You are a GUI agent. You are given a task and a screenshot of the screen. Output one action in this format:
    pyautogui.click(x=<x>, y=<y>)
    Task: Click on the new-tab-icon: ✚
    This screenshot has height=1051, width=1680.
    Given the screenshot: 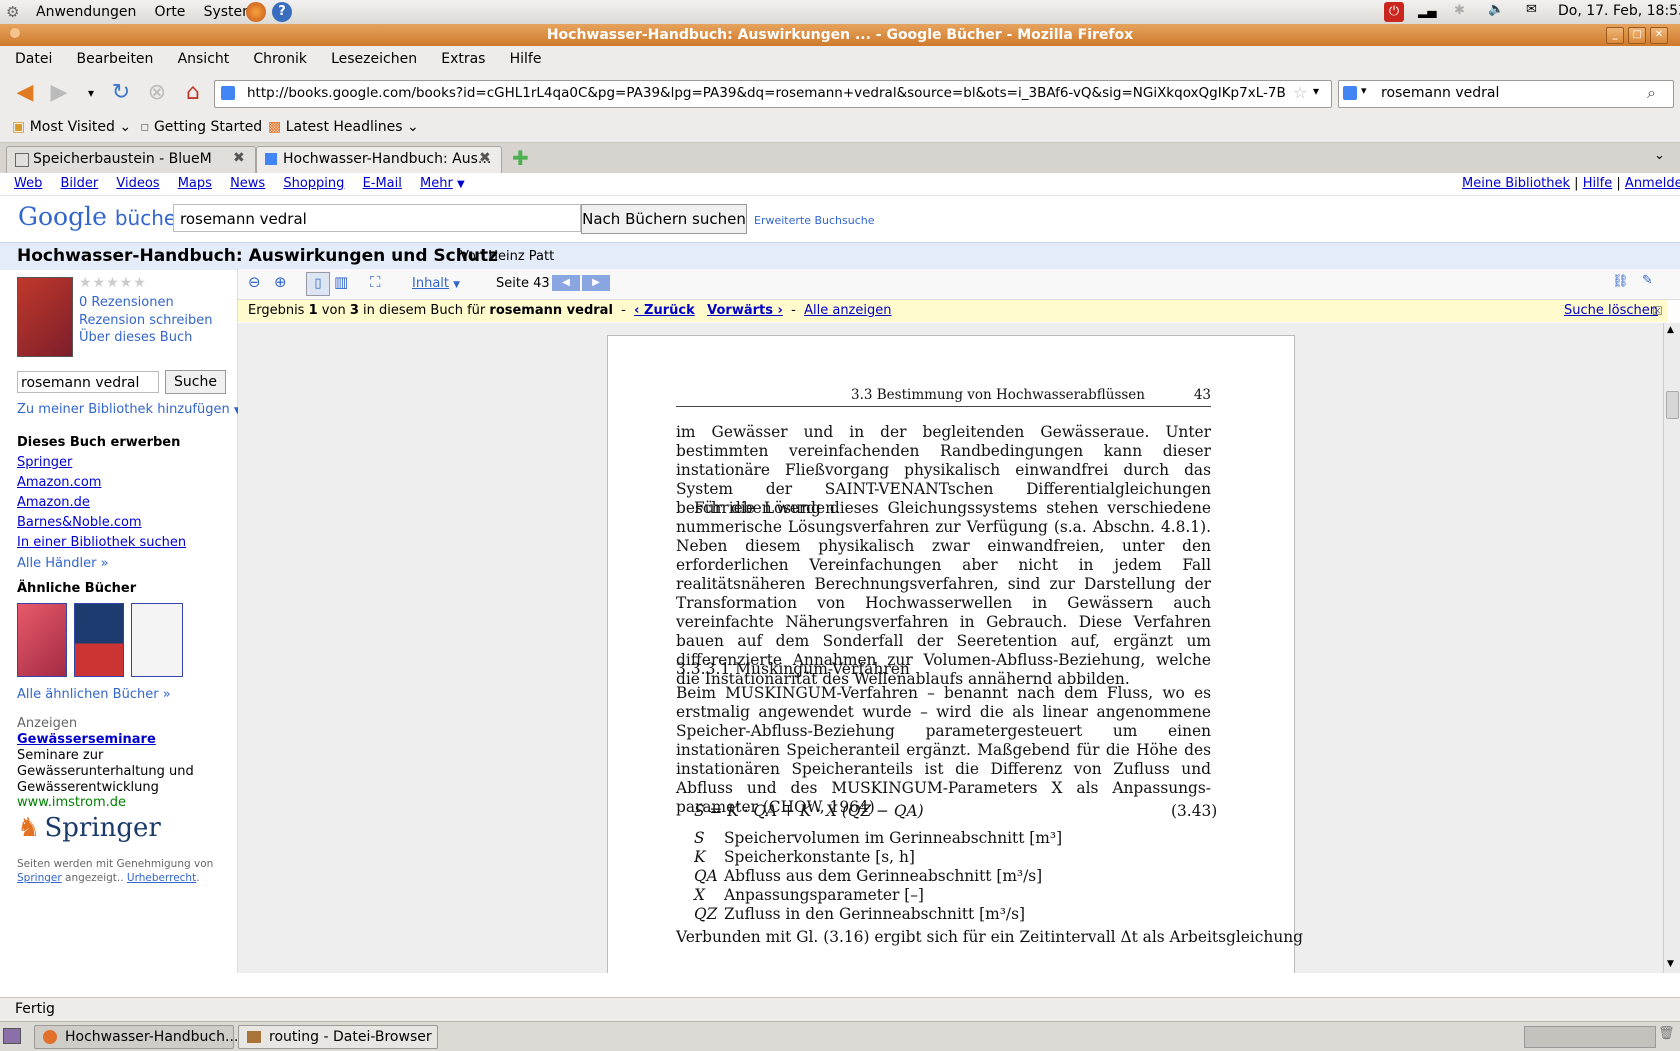 What is the action you would take?
    pyautogui.click(x=520, y=158)
    